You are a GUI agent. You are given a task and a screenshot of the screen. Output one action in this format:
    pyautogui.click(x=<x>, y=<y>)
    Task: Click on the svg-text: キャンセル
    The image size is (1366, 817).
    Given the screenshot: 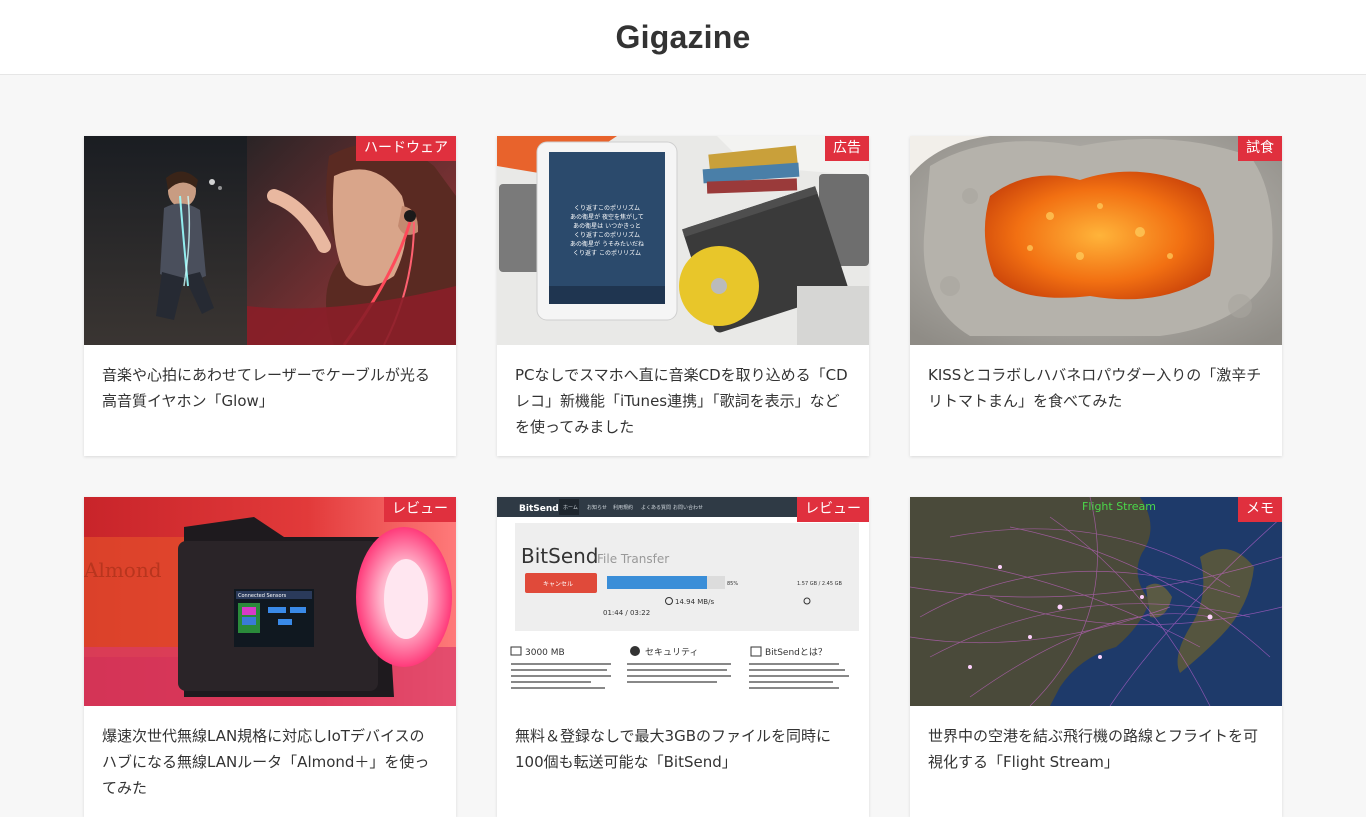 What is the action you would take?
    pyautogui.click(x=558, y=584)
    